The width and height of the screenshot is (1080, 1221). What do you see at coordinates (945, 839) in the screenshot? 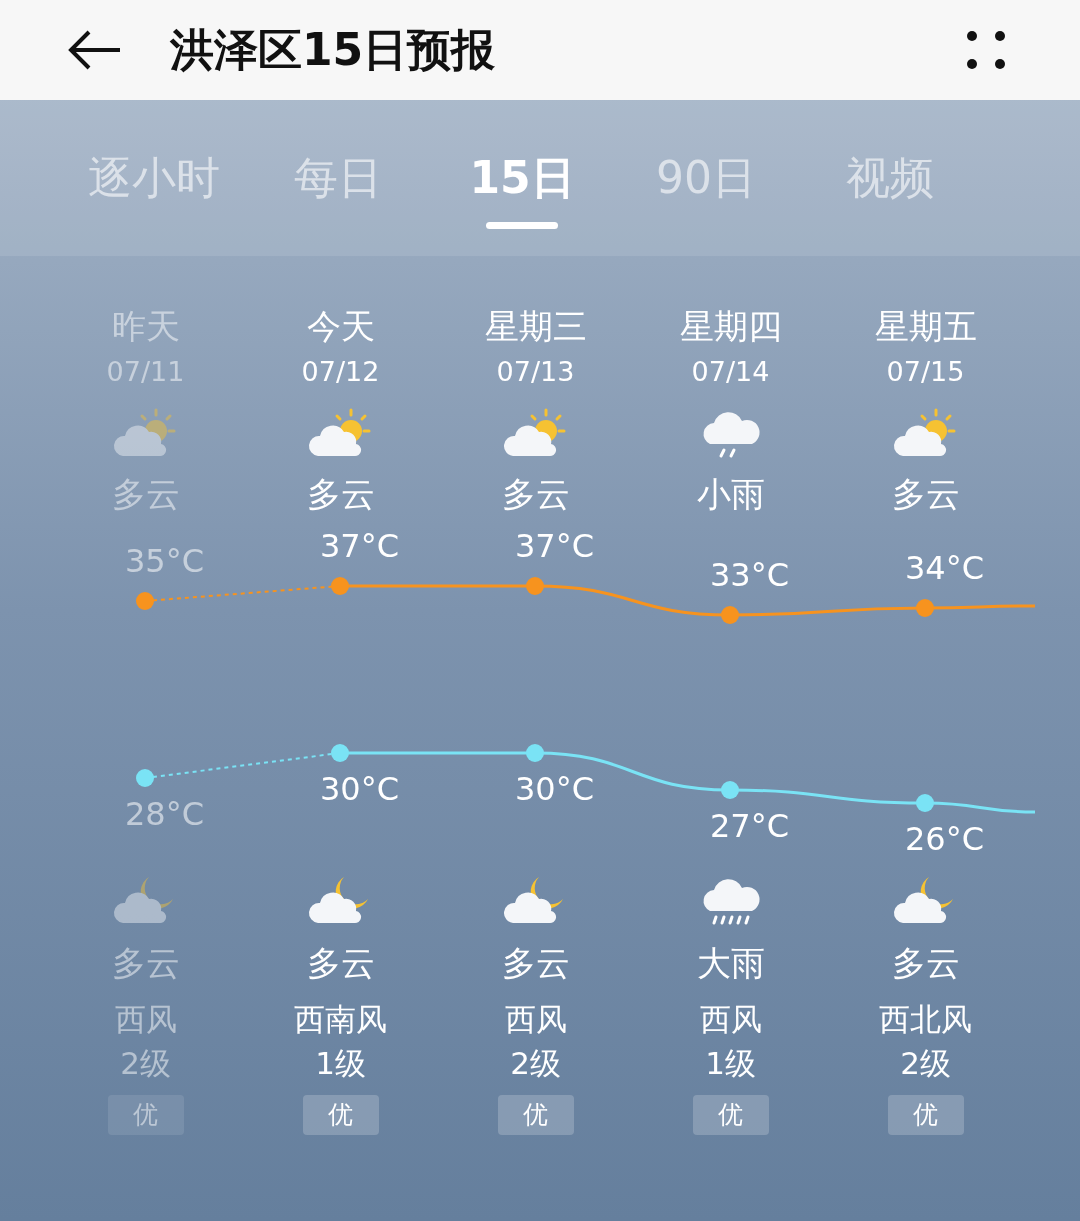
I see `temperature-label: 26°C` at bounding box center [945, 839].